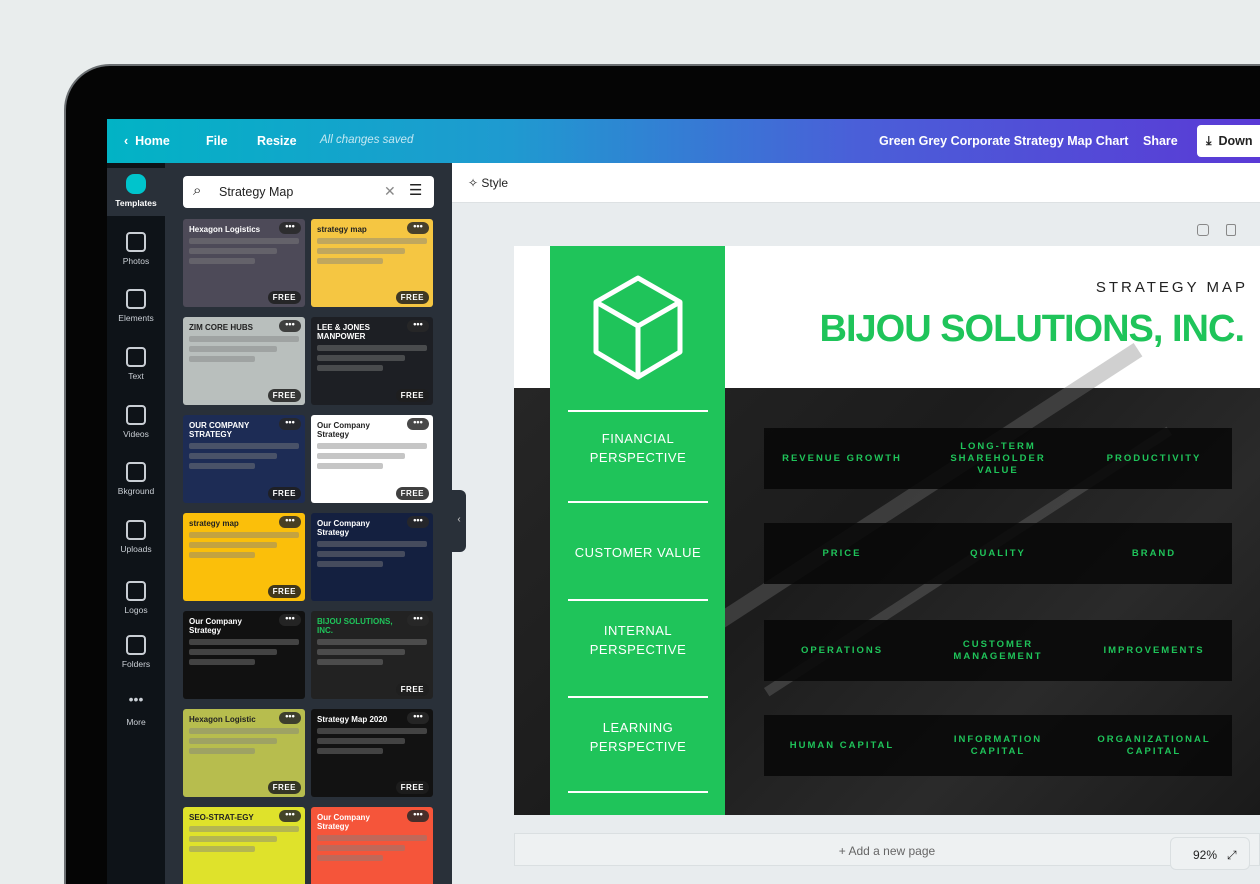 Image resolution: width=1260 pixels, height=884 pixels. I want to click on template-thumbnail: Hexagon Logistics ••• FREE, so click(244, 263).